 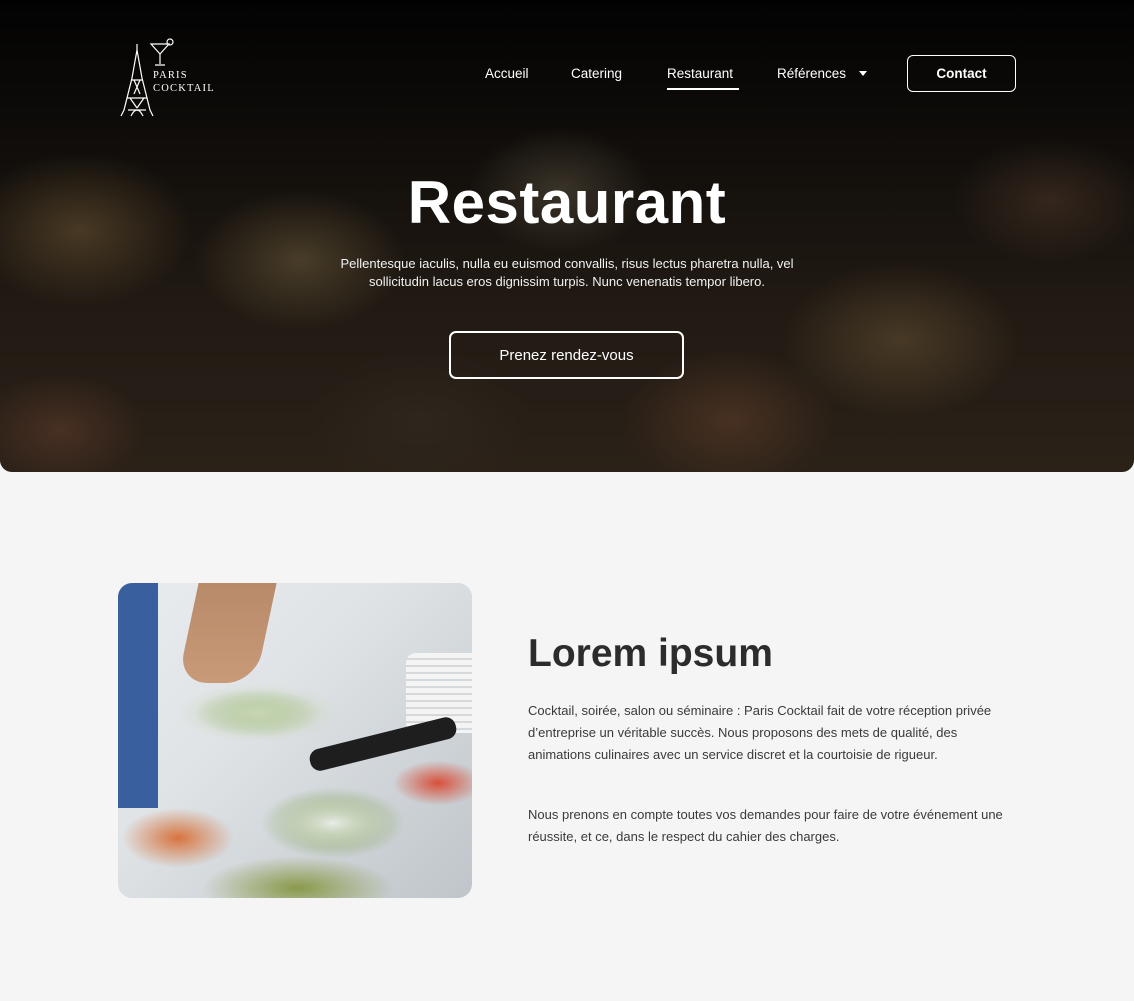 What do you see at coordinates (566, 355) in the screenshot?
I see `book-appointment-button: Prenez rendez-vous` at bounding box center [566, 355].